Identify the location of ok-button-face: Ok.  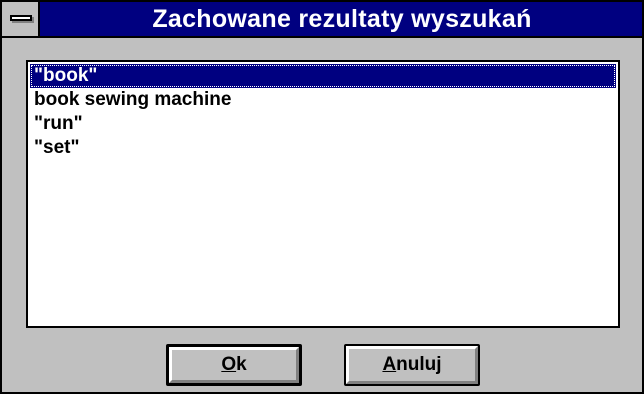
(234, 365).